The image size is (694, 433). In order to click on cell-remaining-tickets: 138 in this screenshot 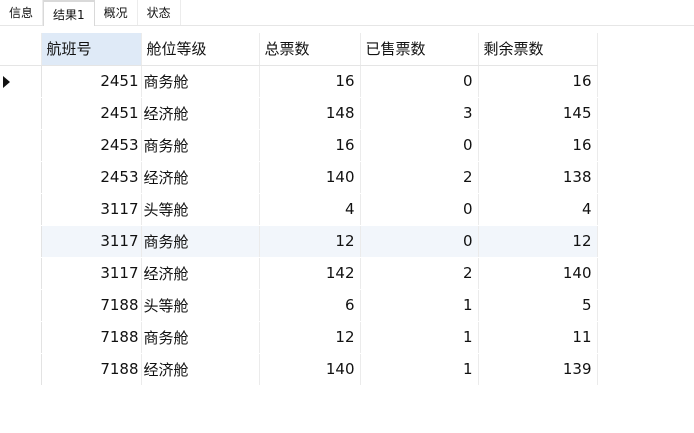, I will do `click(538, 177)`.